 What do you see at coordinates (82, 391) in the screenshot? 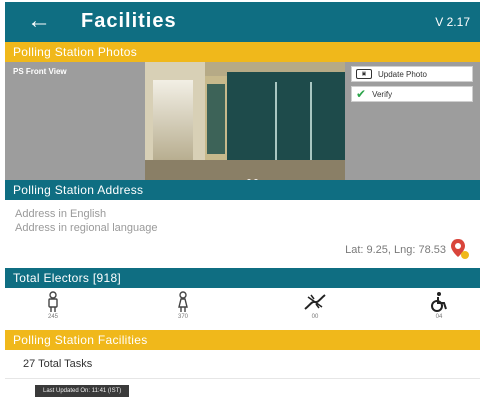
I see `last-updated-toast: Last Updated On: 11:41 (IST)` at bounding box center [82, 391].